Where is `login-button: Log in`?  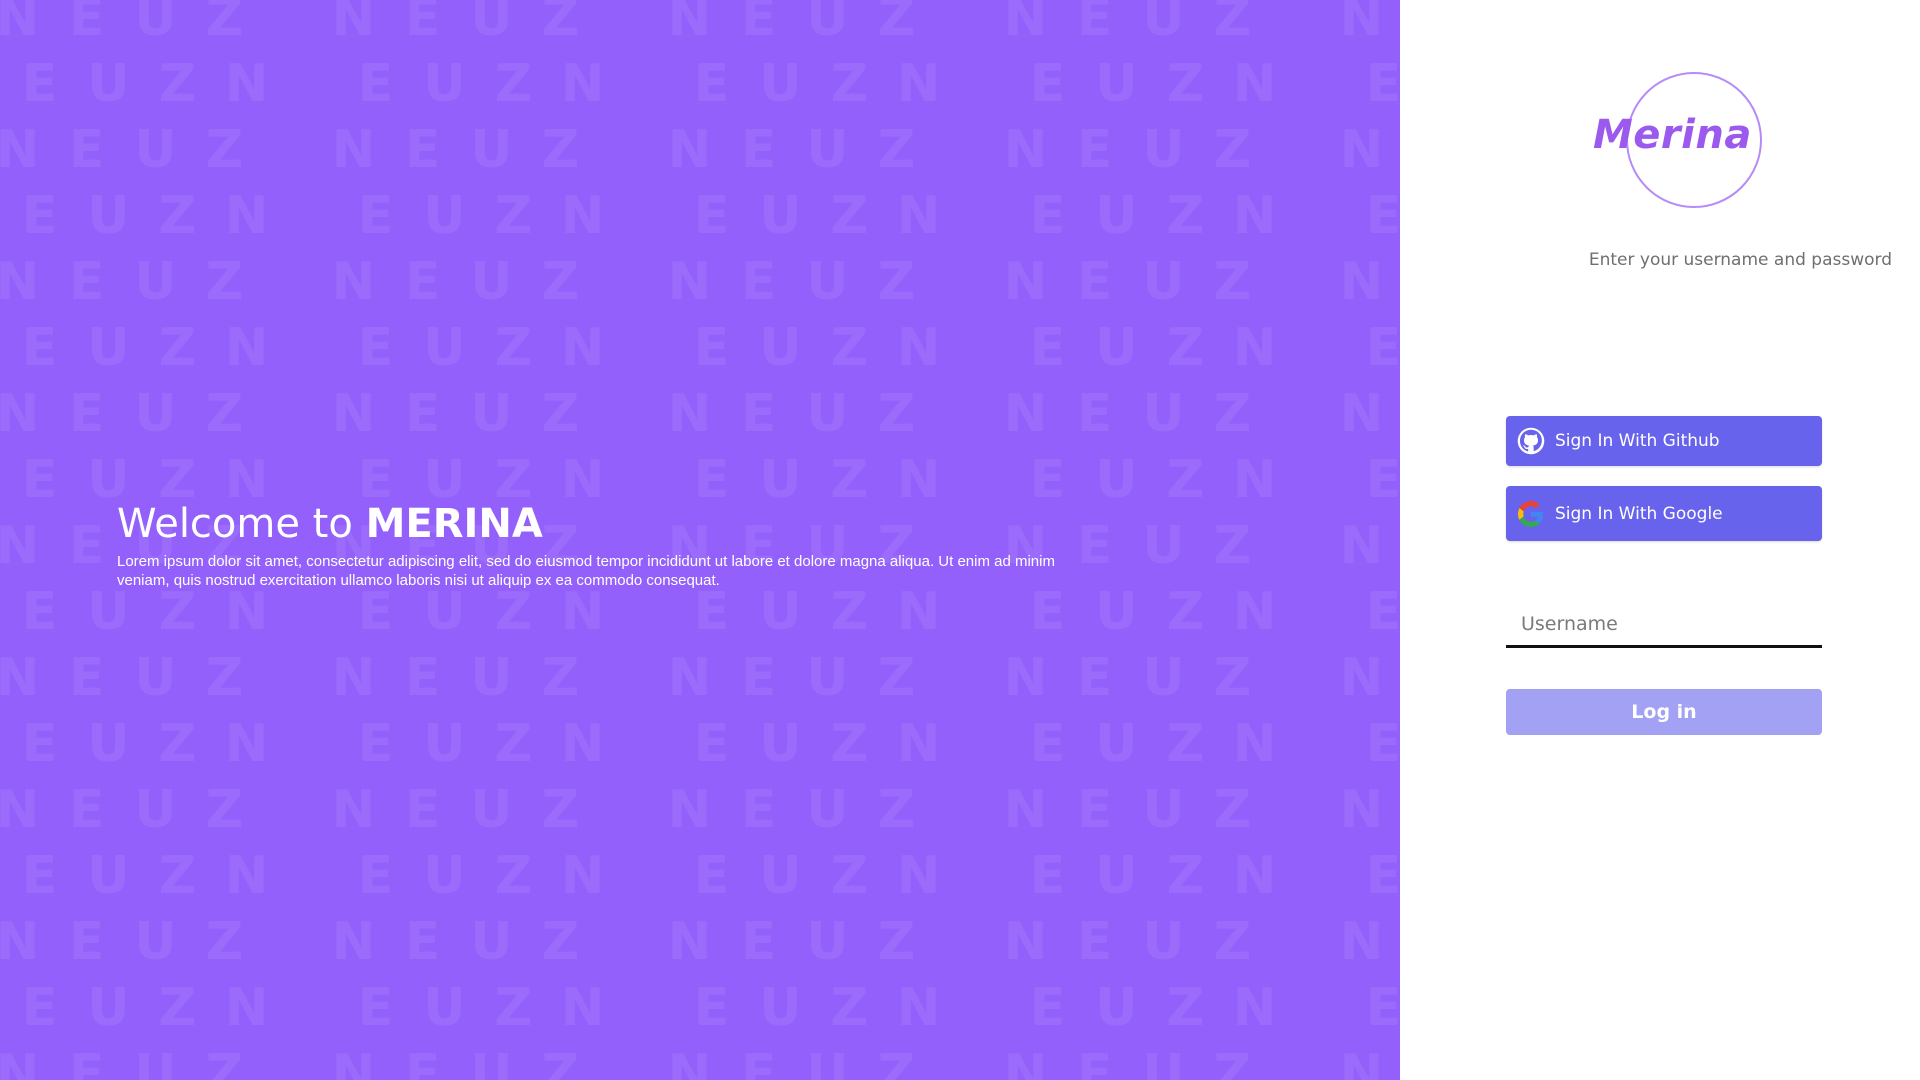 login-button: Log in is located at coordinates (1664, 712).